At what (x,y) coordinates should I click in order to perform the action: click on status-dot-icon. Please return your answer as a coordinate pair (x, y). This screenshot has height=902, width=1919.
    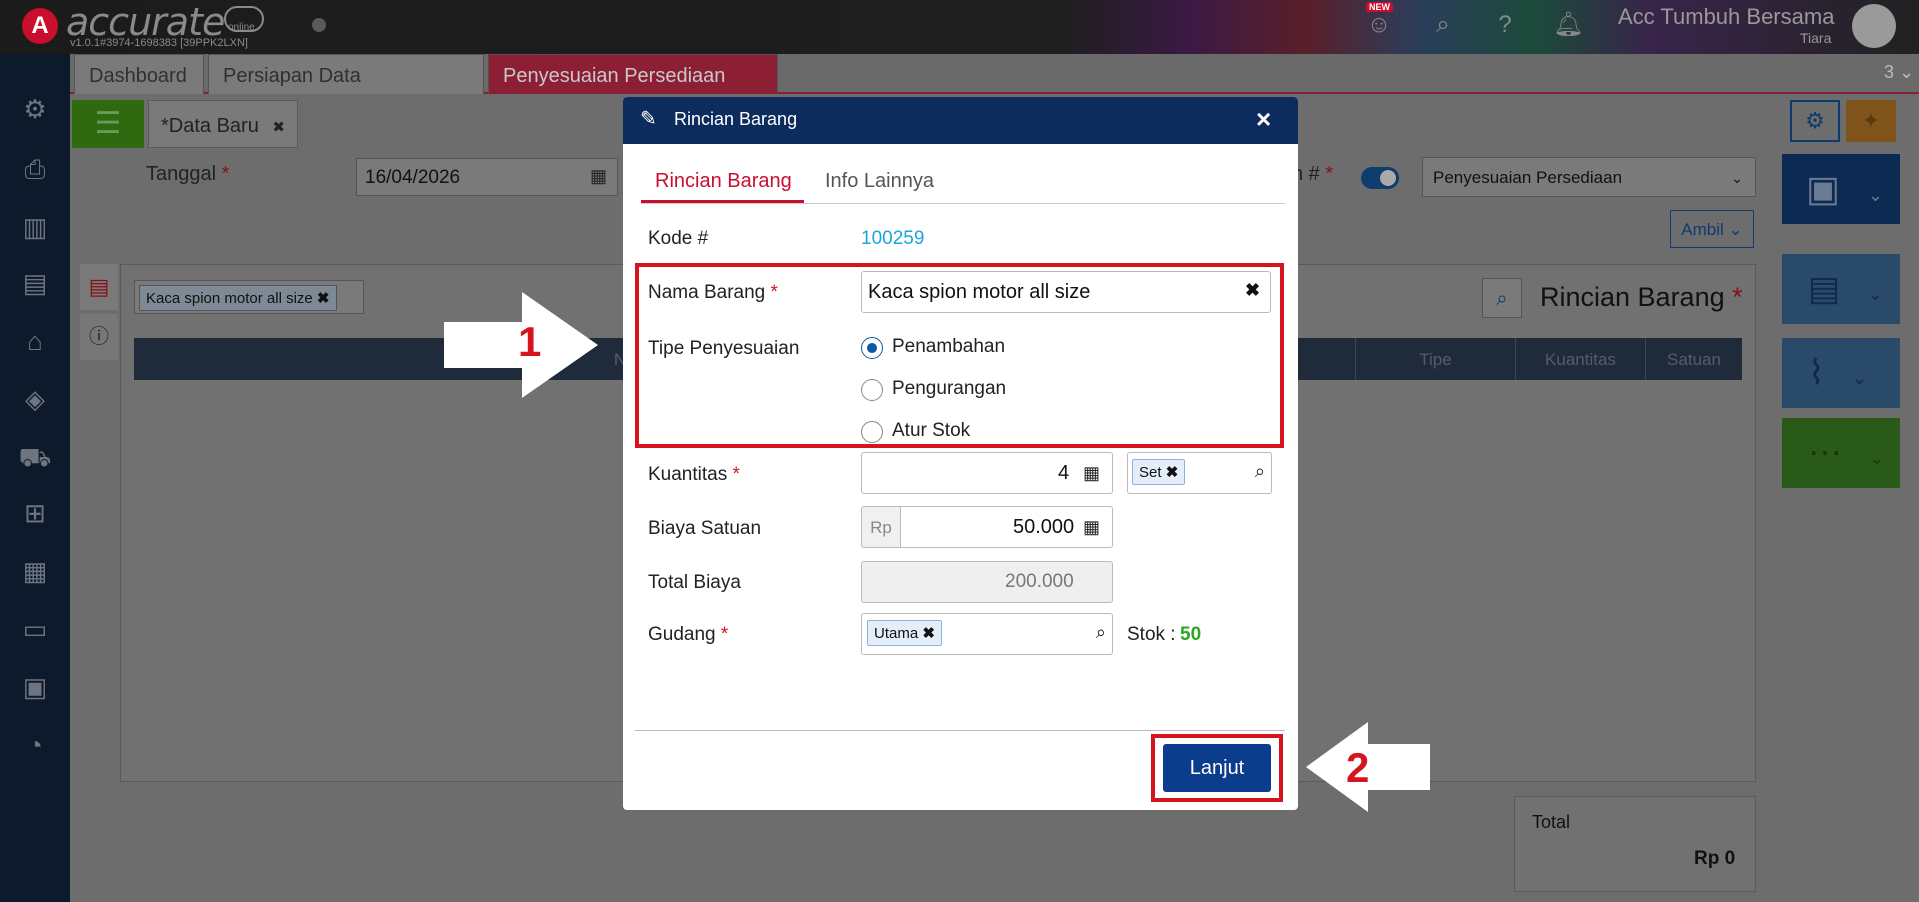
    Looking at the image, I should click on (319, 25).